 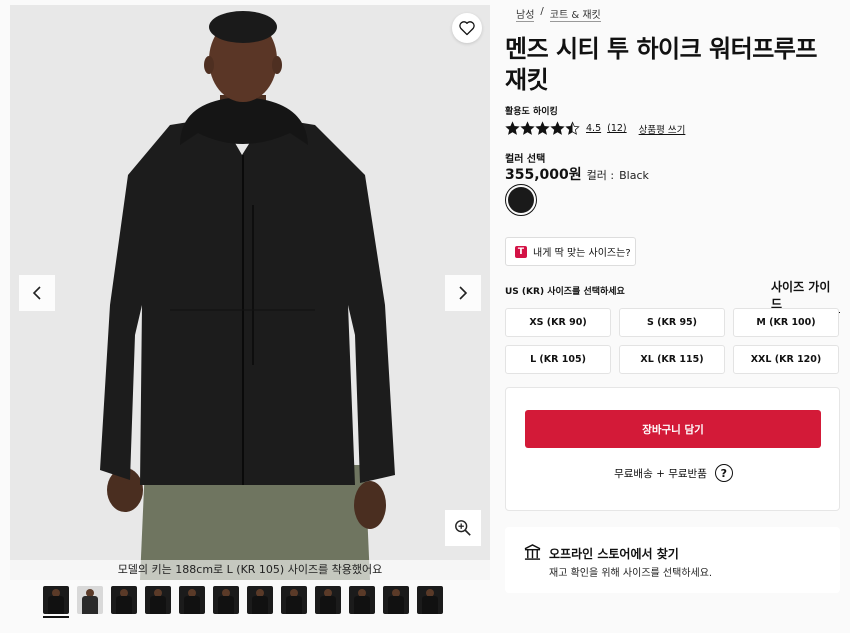 I want to click on size-option: XL (KR 115), so click(x=672, y=359).